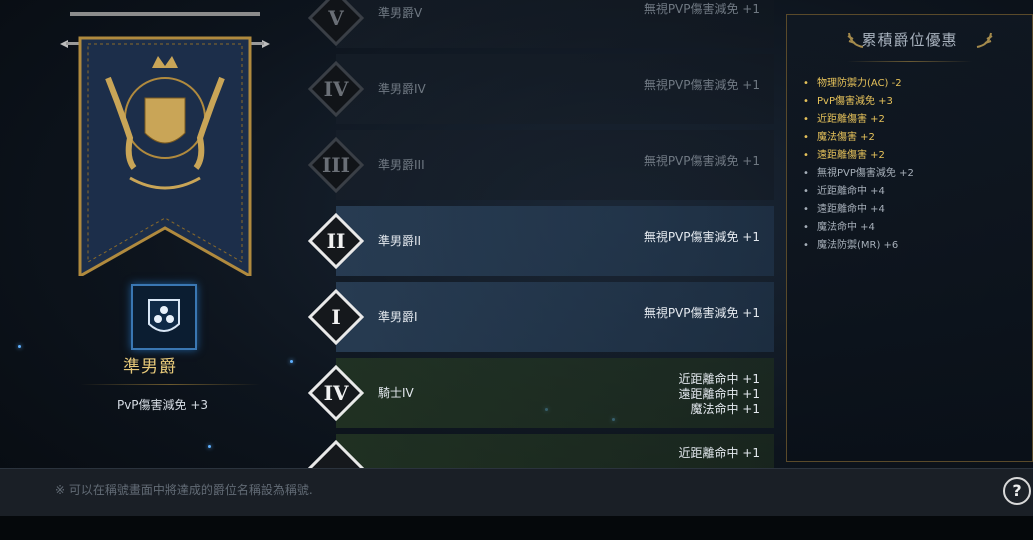 This screenshot has width=1033, height=540. Describe the element at coordinates (336, 317) in the screenshot. I see `rank-badge: I` at that location.